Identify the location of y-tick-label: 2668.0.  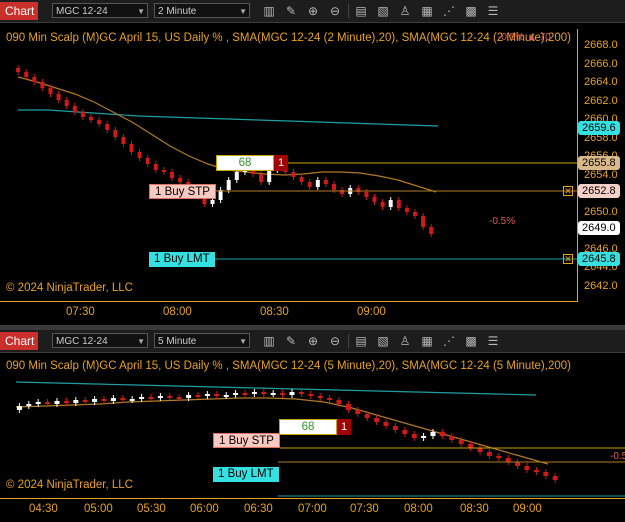
(601, 45).